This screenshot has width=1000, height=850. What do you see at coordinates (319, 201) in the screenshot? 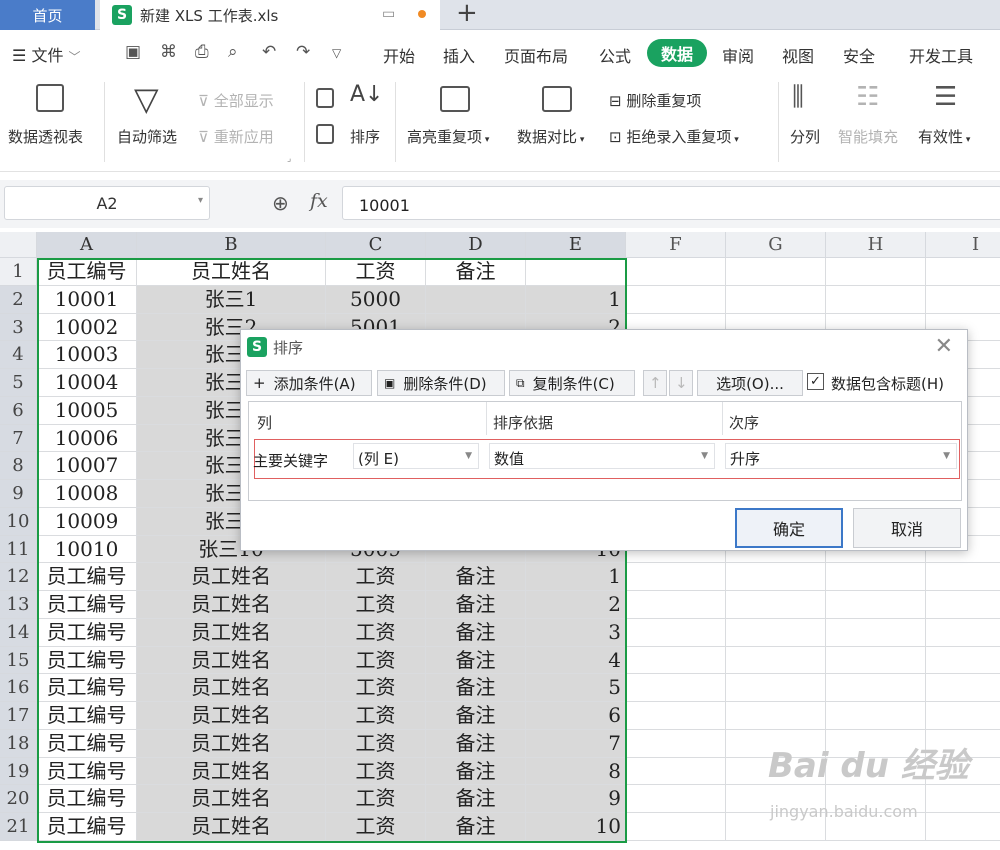
I see `insert-function-icon: fx` at bounding box center [319, 201].